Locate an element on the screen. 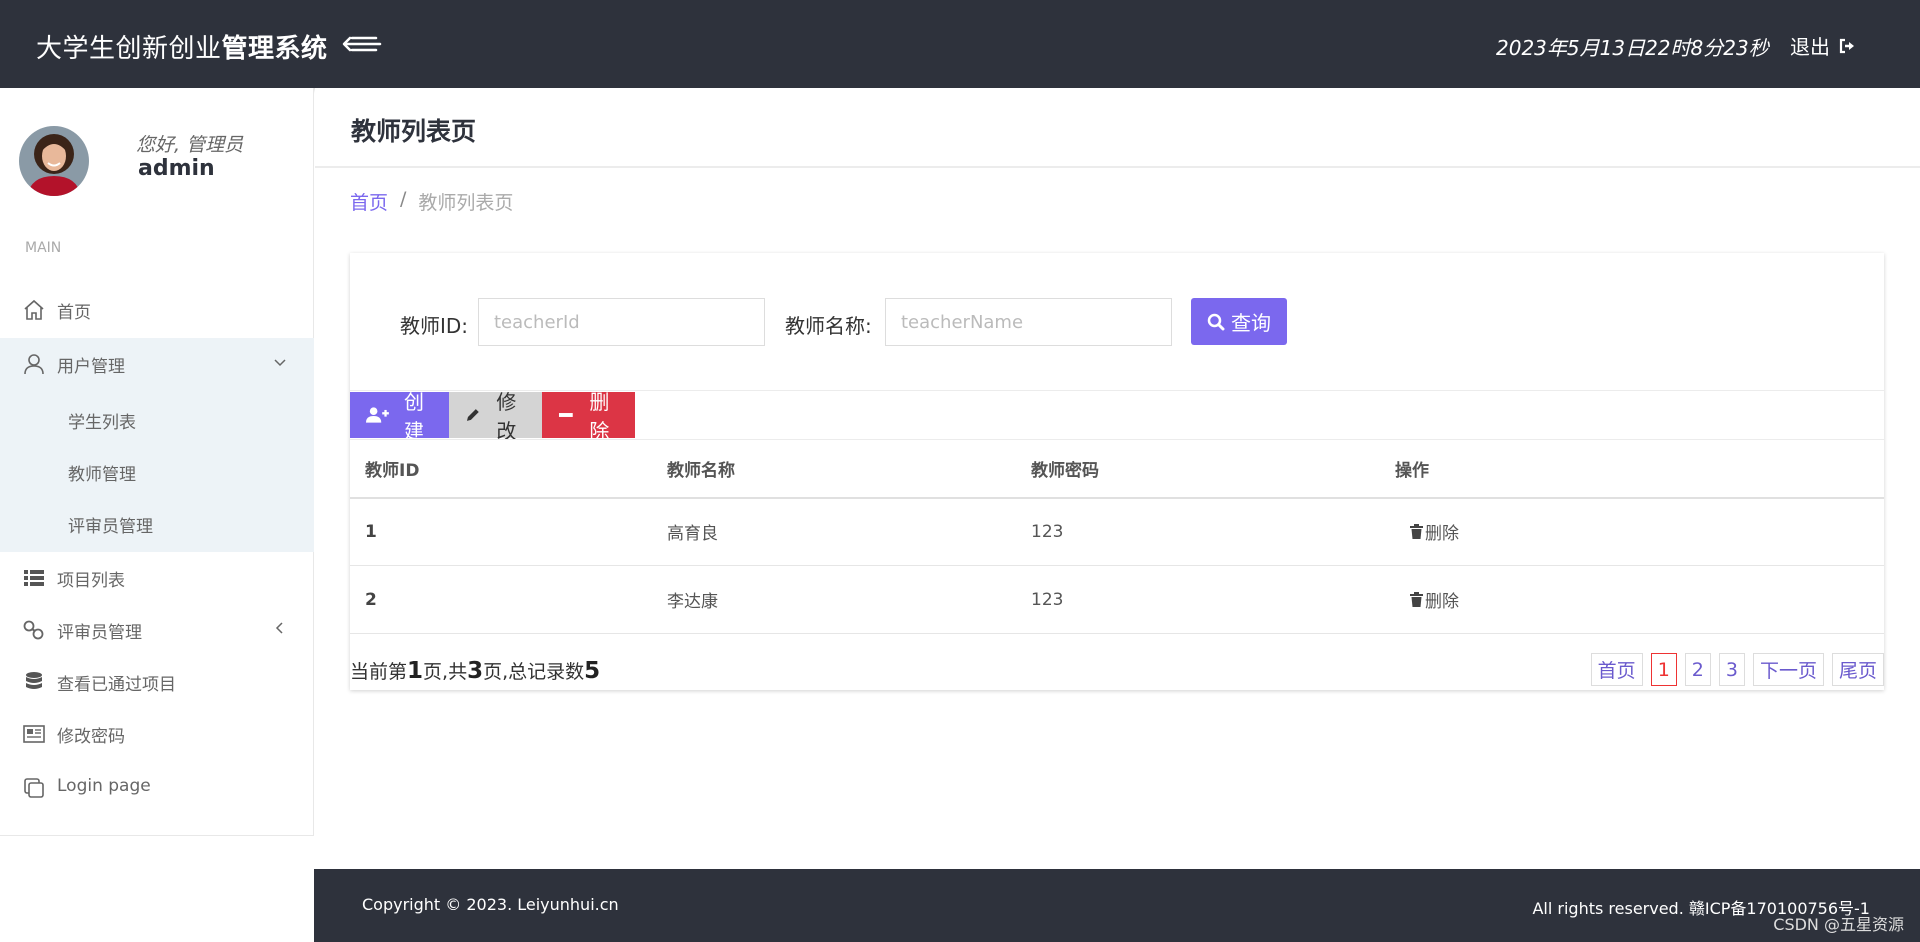  chevron-left-icon is located at coordinates (279, 628).